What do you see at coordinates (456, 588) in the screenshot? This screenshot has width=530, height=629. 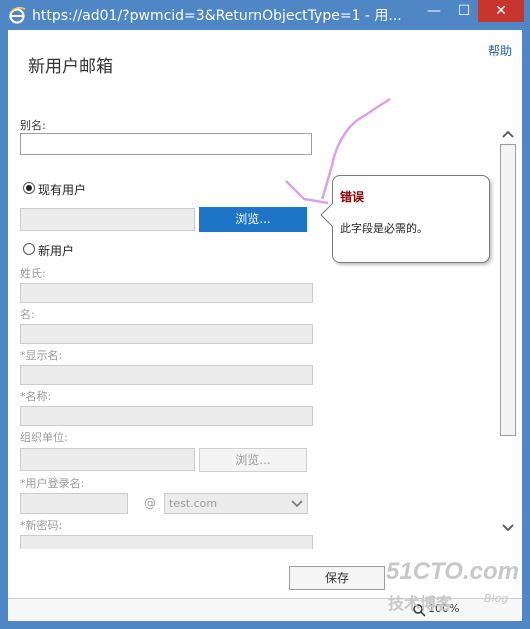 I see `watermark: 51CTO.com 技术博客 Blog` at bounding box center [456, 588].